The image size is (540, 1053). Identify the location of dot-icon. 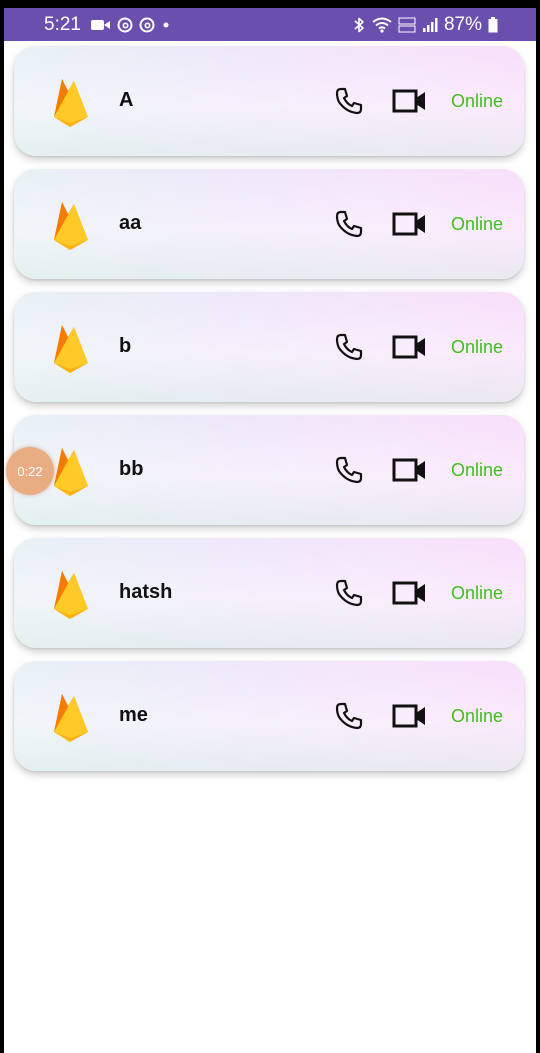
(166, 25).